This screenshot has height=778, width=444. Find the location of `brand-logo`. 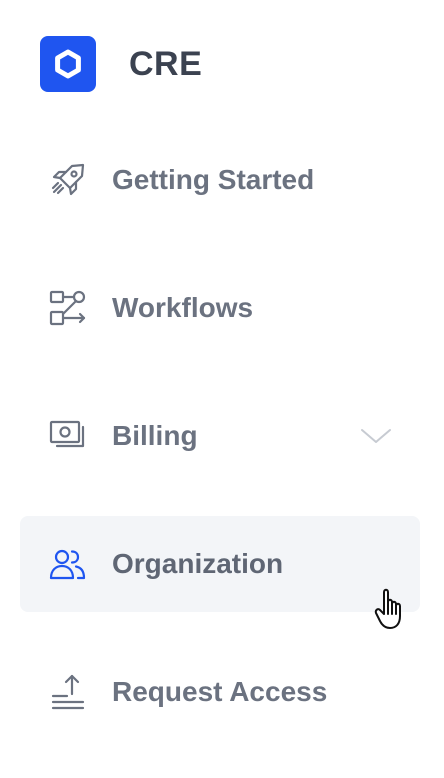

brand-logo is located at coordinates (68, 64).